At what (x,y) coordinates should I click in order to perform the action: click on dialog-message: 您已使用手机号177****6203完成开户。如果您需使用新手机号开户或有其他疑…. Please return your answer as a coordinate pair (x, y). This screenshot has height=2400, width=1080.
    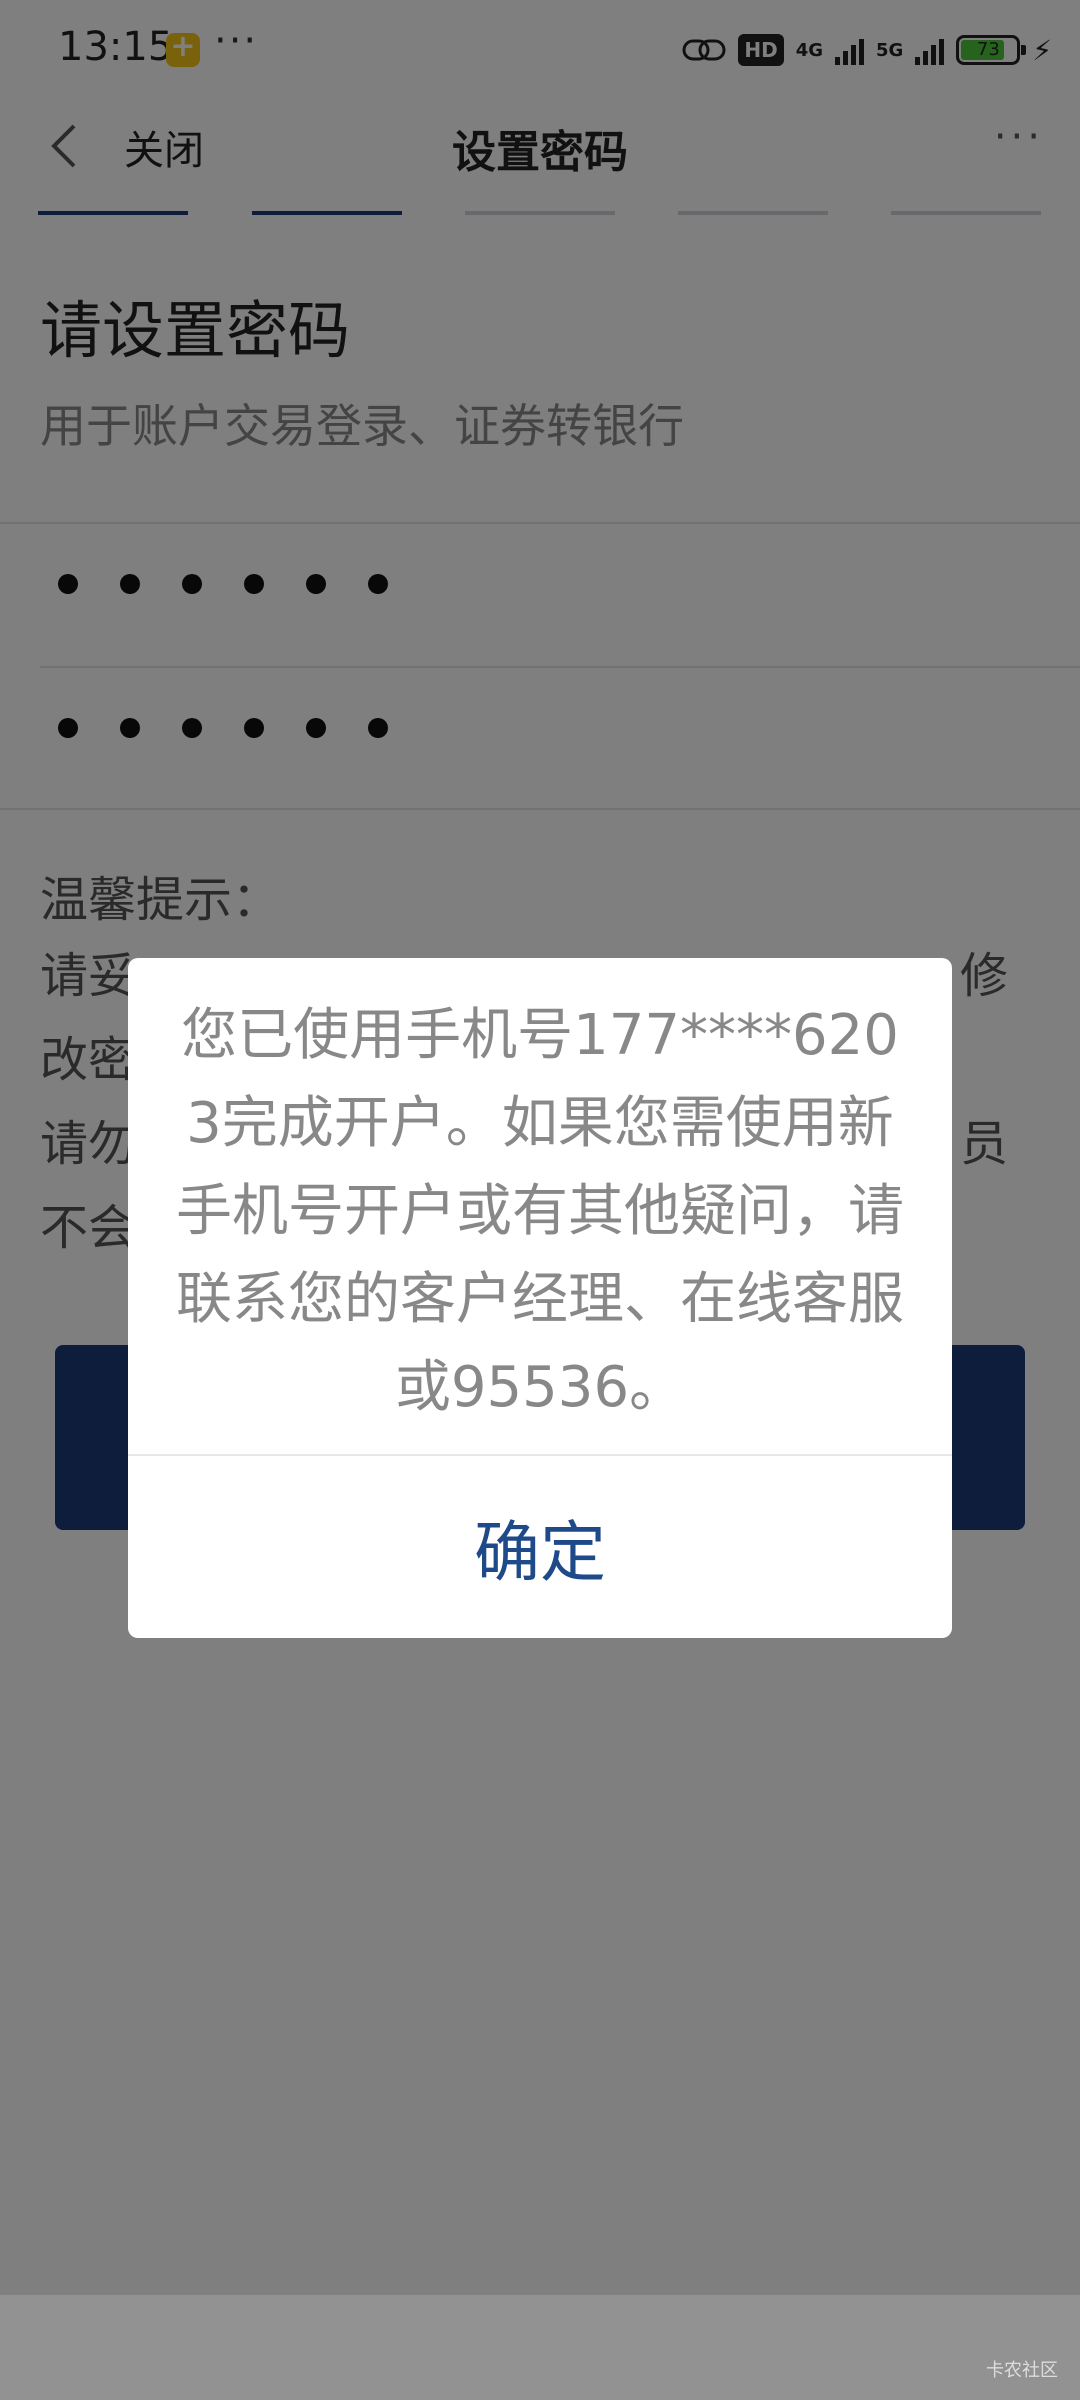
    Looking at the image, I should click on (540, 1211).